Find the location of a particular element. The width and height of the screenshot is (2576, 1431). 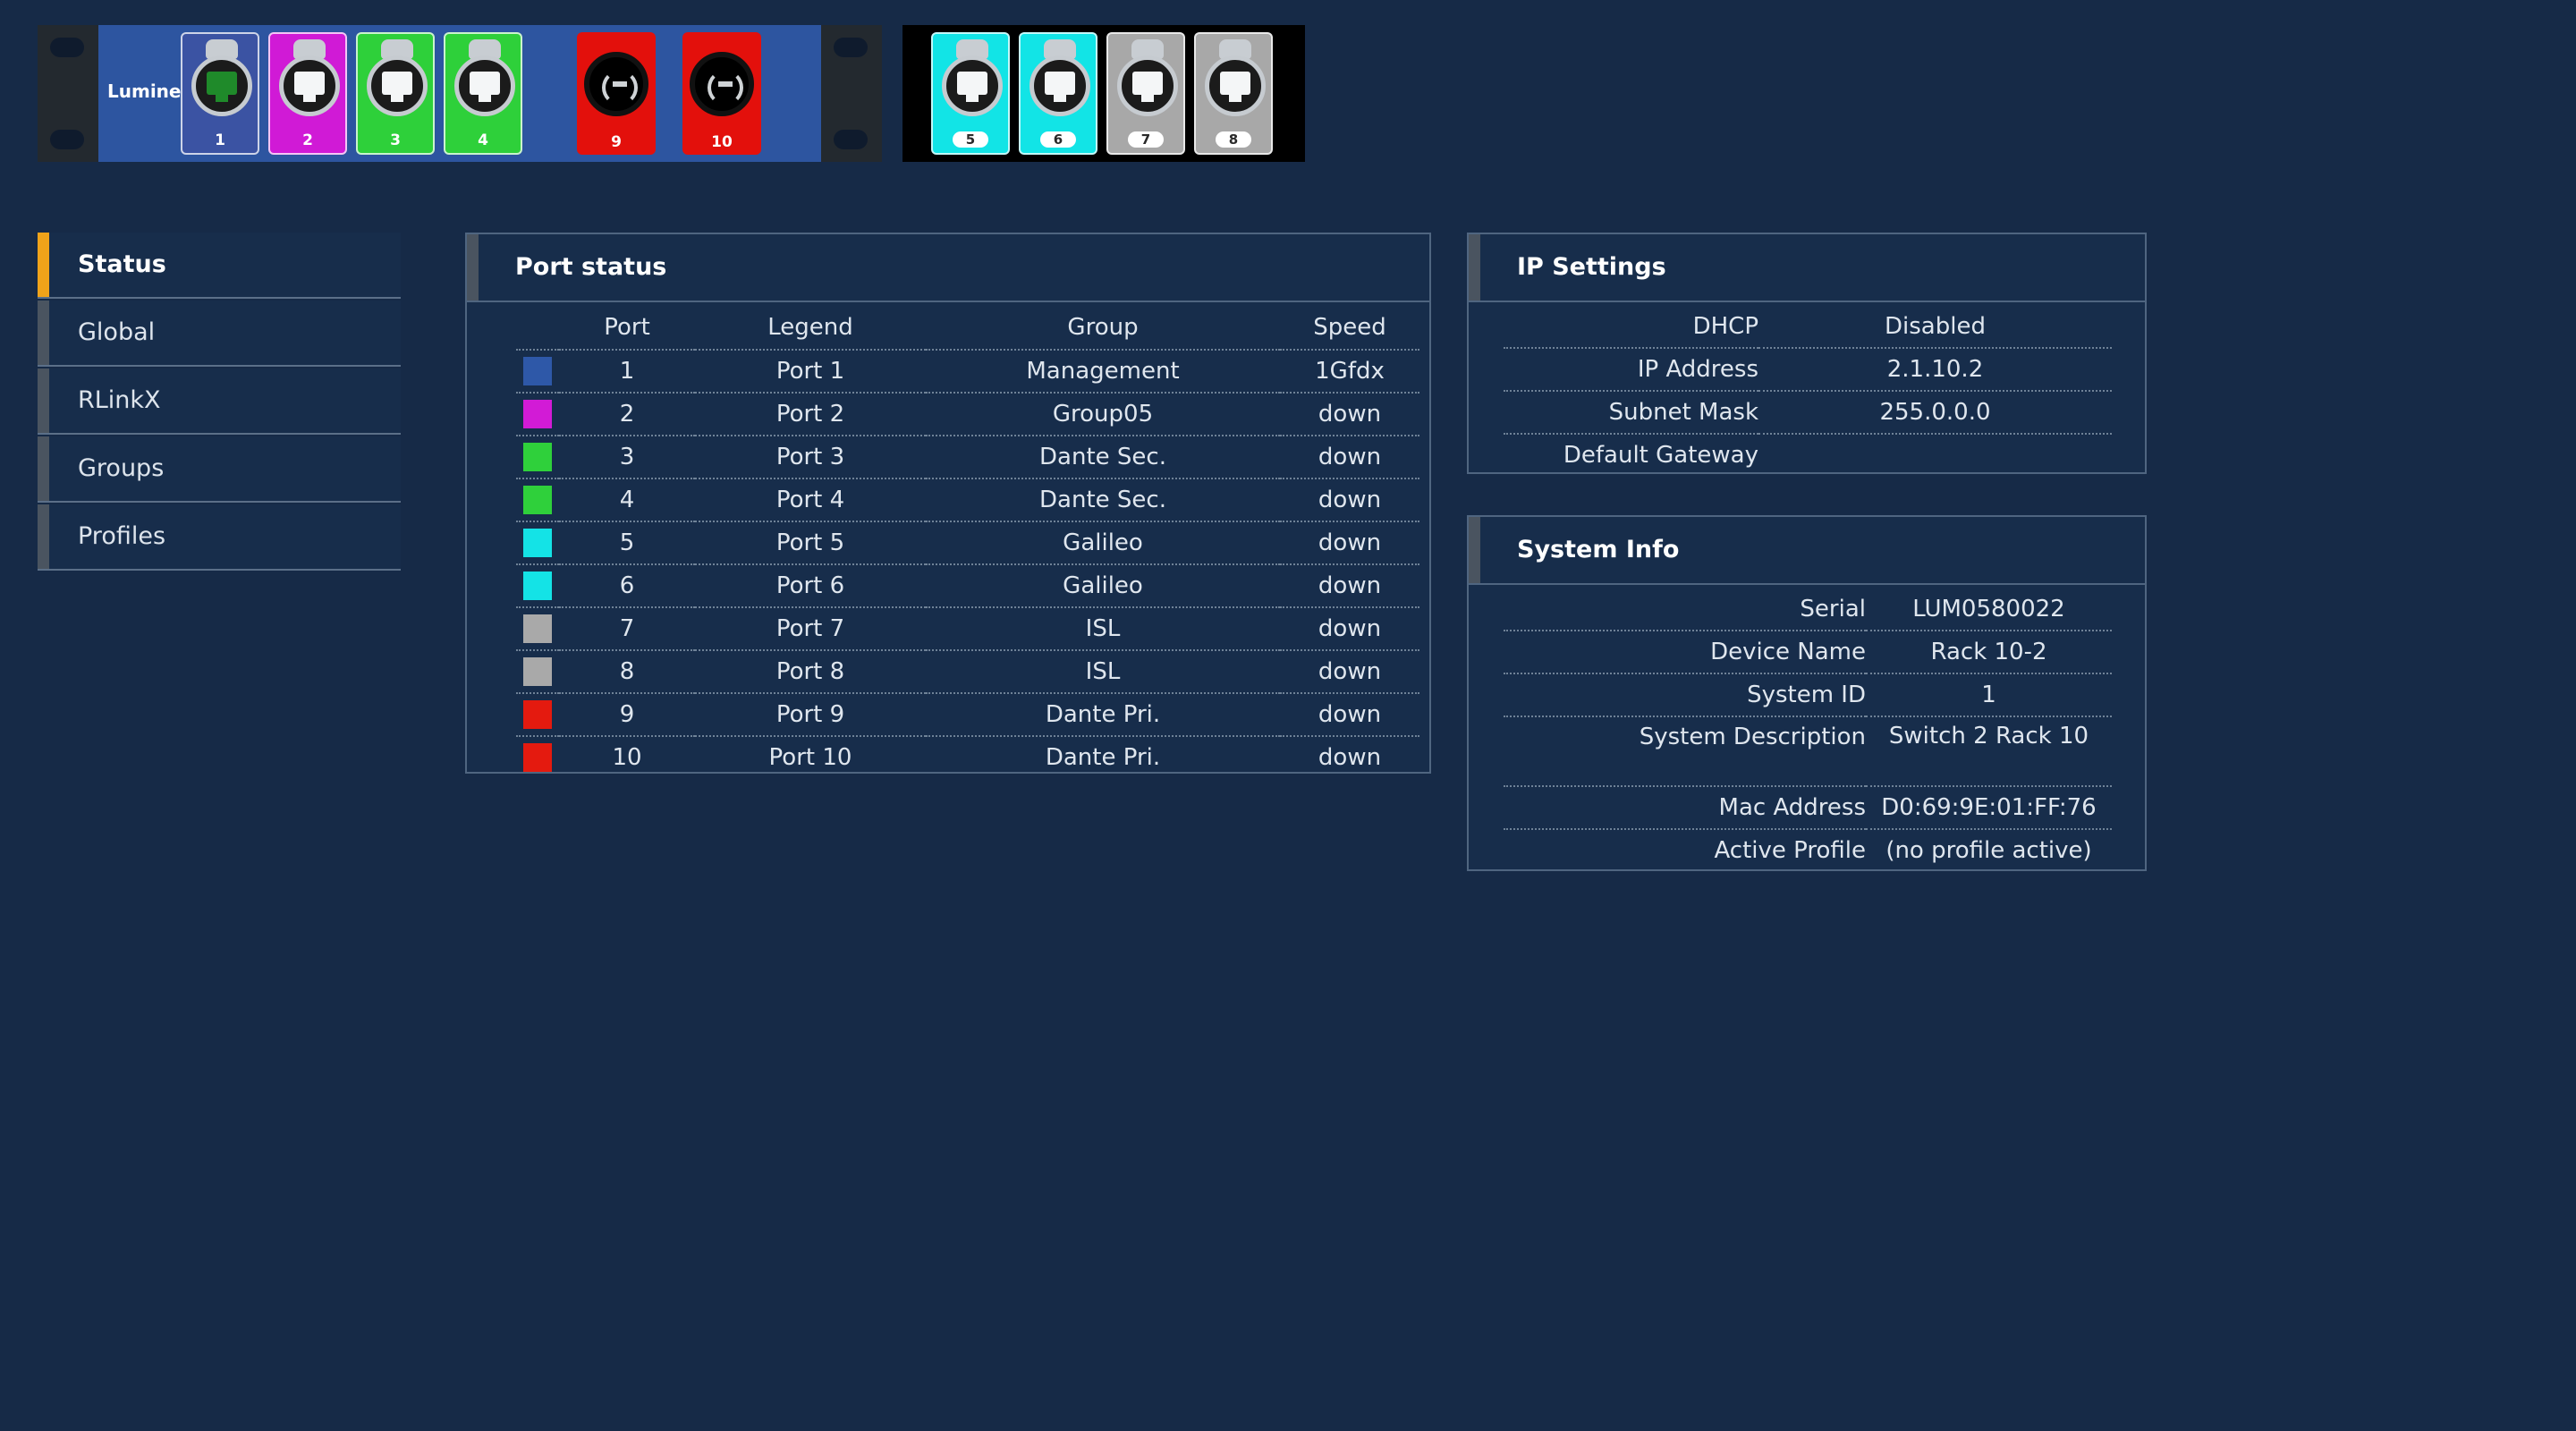

setting-key: System Description is located at coordinates (1685, 752).